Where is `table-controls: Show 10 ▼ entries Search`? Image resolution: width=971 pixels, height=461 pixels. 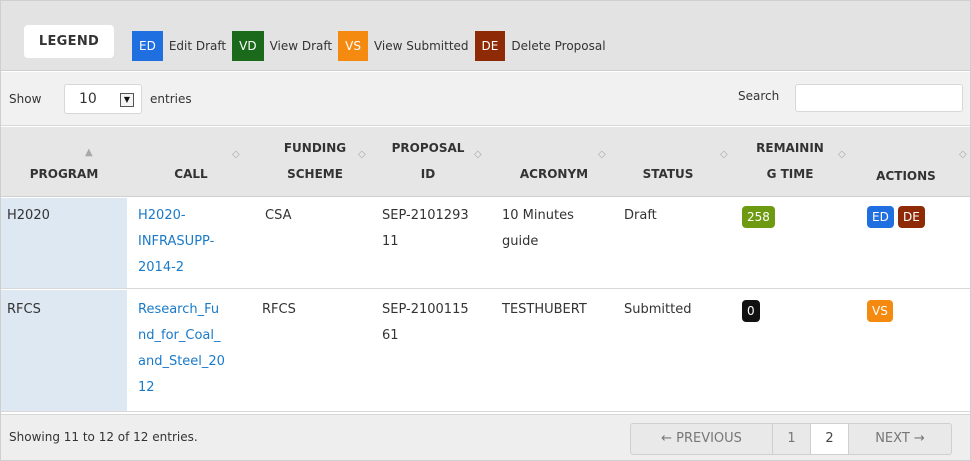 table-controls: Show 10 ▼ entries Search is located at coordinates (485, 99).